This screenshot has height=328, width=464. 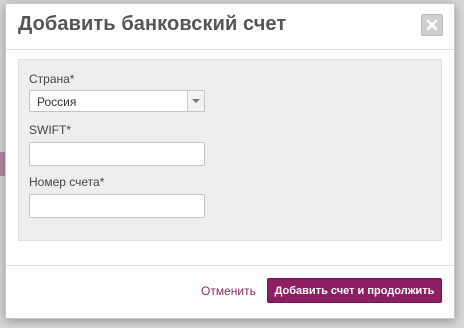 I want to click on close-icon, so click(x=432, y=25).